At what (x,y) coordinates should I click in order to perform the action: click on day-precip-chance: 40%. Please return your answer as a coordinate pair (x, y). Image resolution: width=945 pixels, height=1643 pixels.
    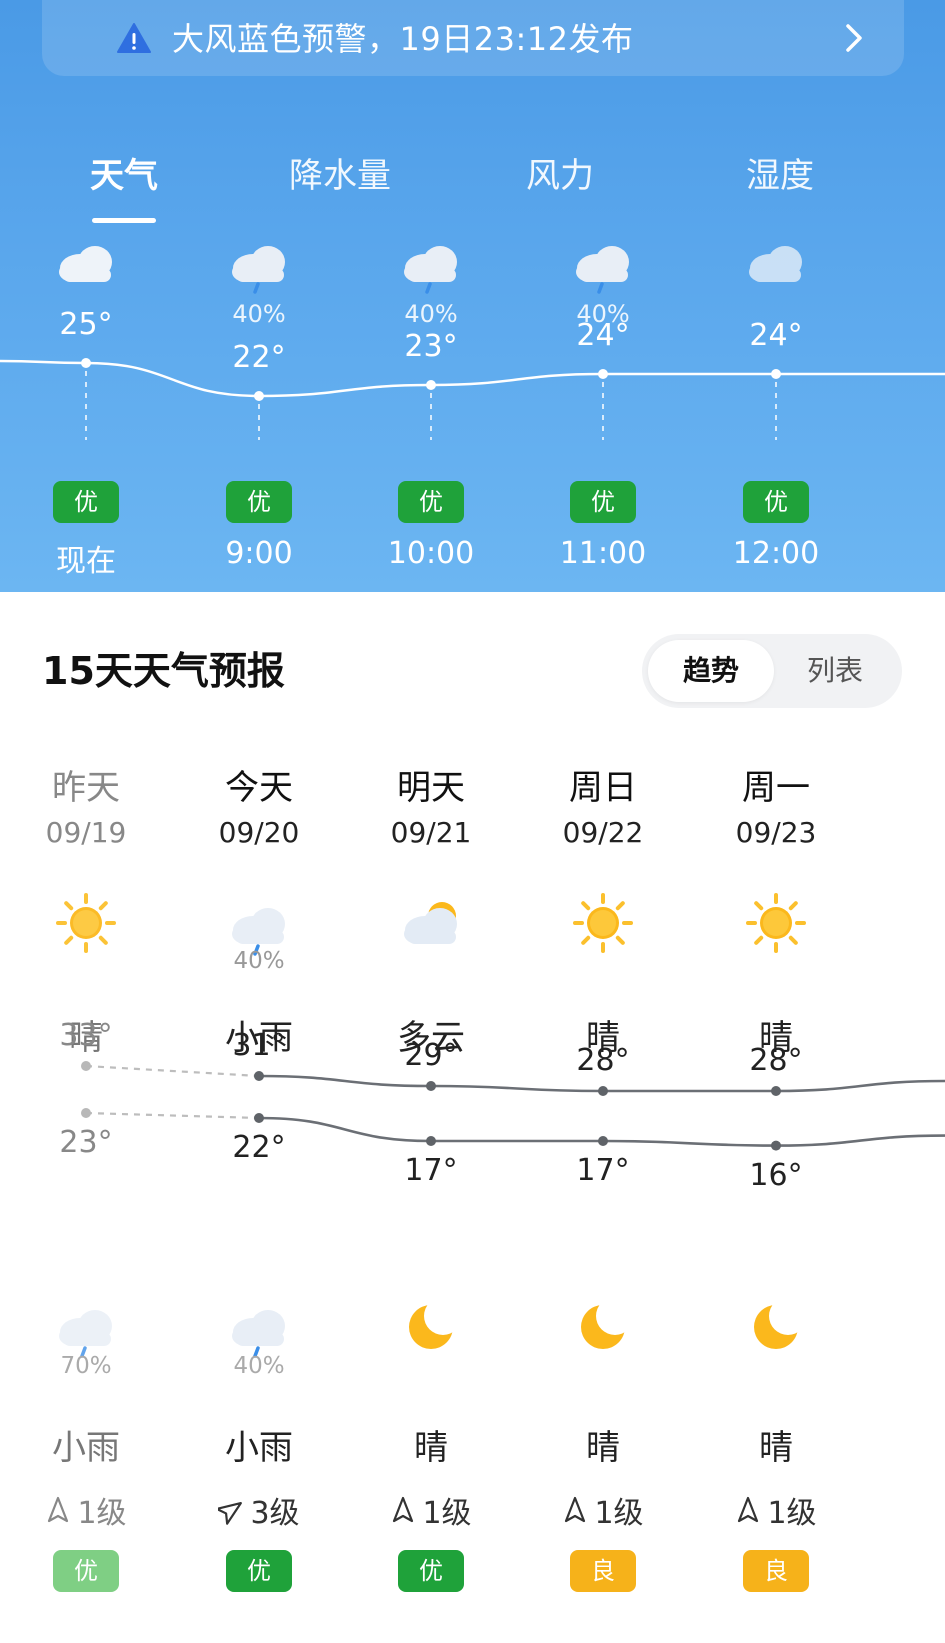
    Looking at the image, I should click on (259, 961).